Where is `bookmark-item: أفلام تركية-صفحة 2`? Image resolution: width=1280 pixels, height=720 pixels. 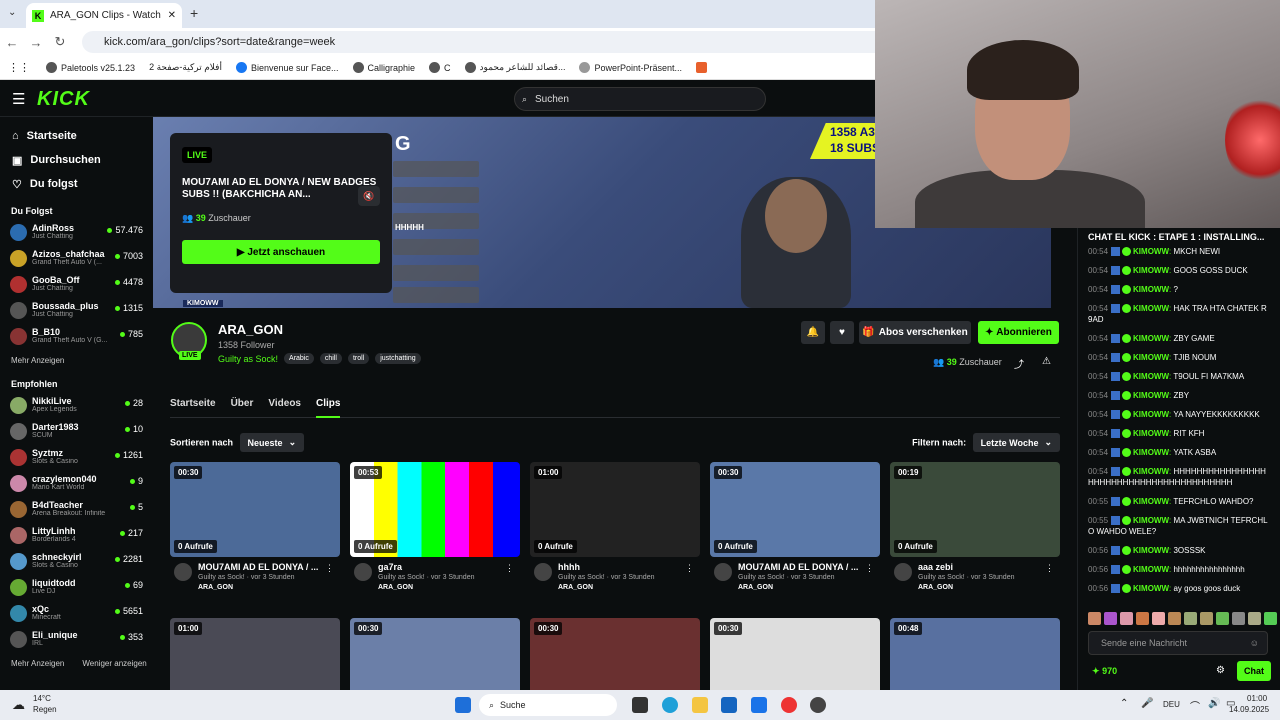
bookmark-item: أفلام تركية-صفحة 2 is located at coordinates (185, 67).